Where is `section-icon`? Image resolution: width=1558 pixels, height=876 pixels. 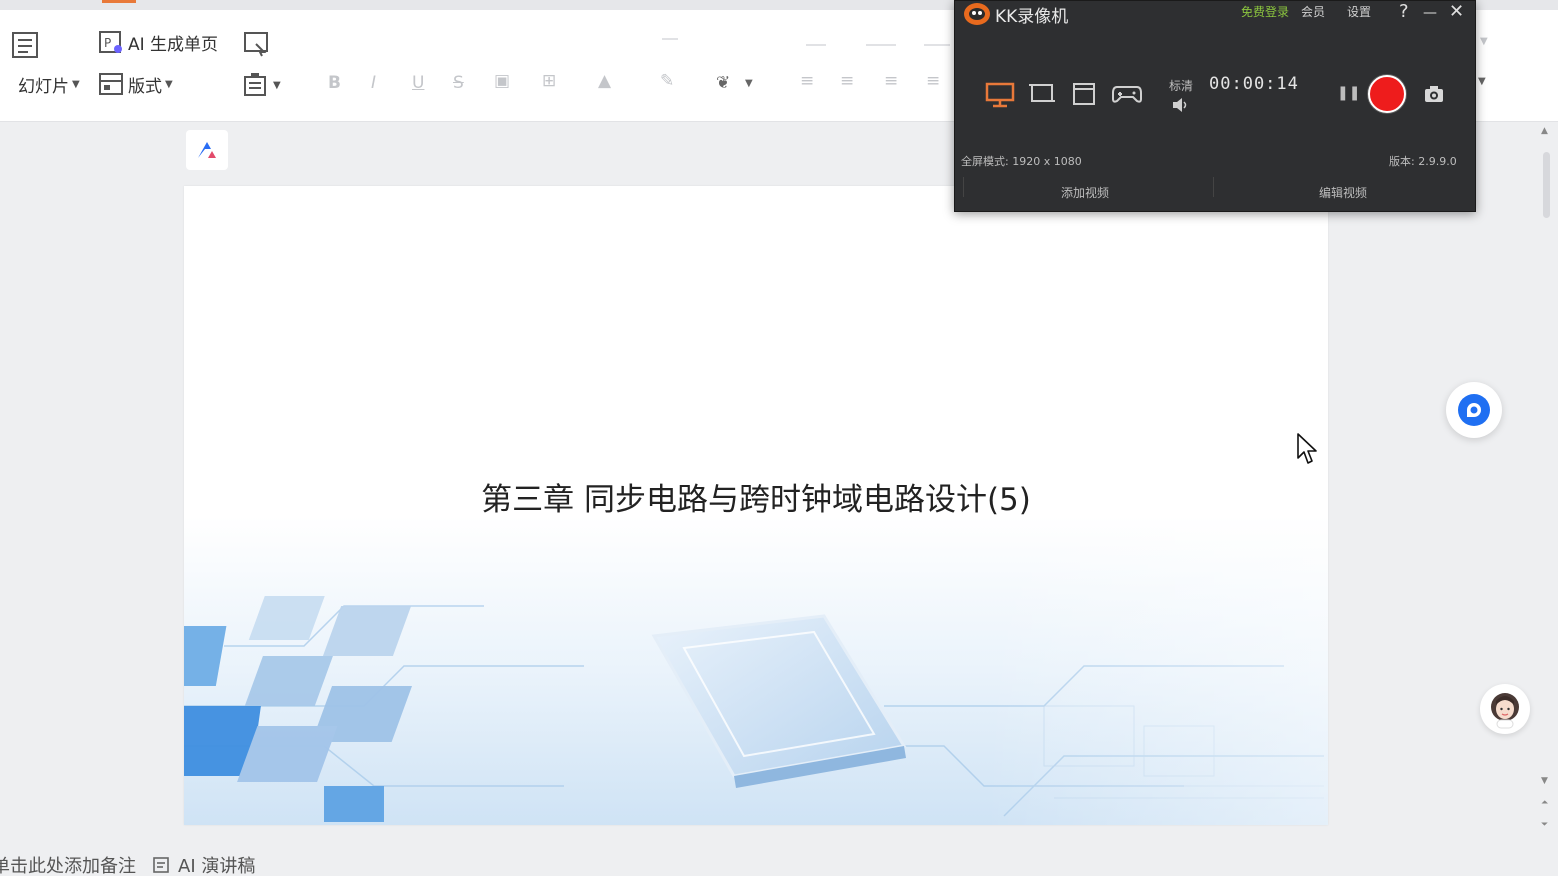
section-icon is located at coordinates (255, 84).